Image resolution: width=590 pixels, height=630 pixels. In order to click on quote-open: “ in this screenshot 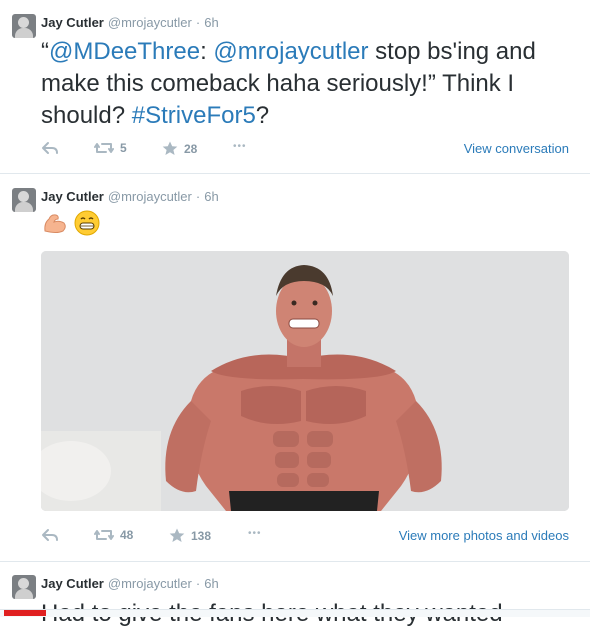, I will do `click(45, 51)`.